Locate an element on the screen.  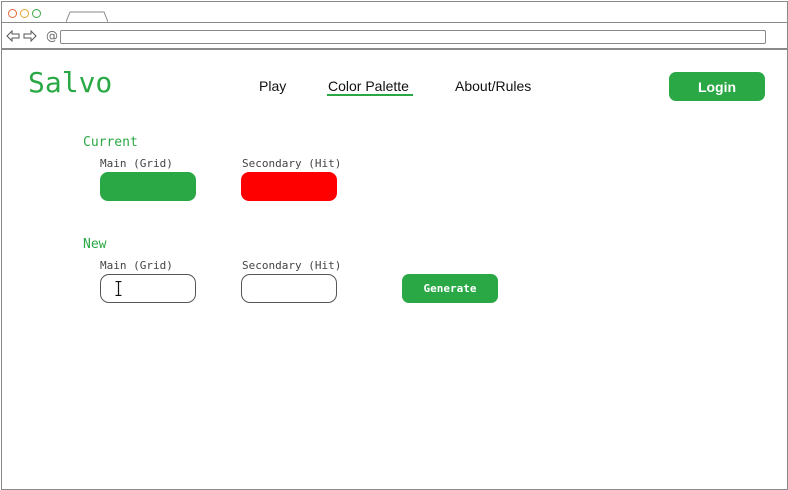
minimize-window-icon is located at coordinates (24, 13).